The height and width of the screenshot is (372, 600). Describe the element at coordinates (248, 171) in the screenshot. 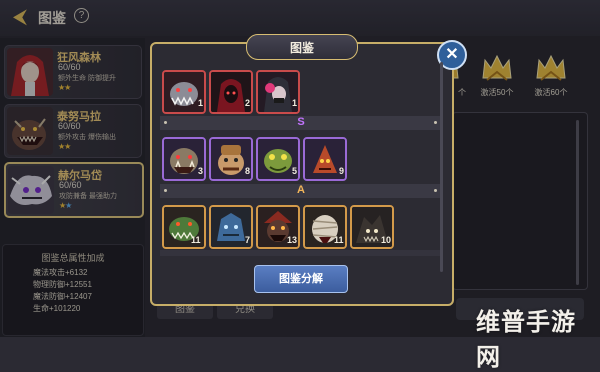

I see `card-count: 8` at that location.